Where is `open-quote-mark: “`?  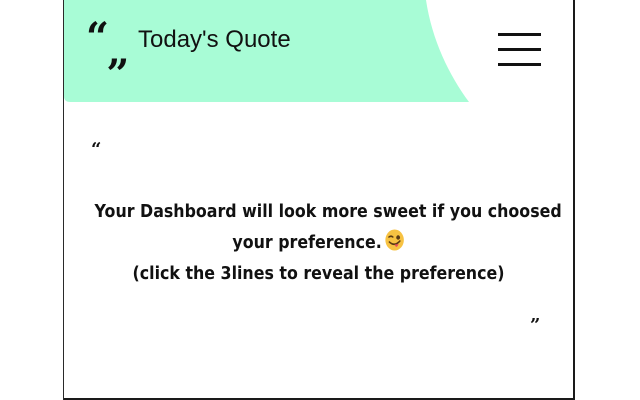 open-quote-mark: “ is located at coordinates (96, 149).